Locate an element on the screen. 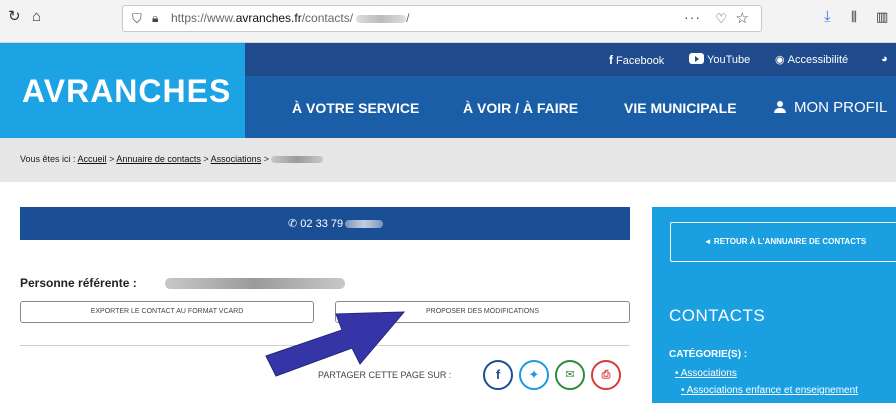 This screenshot has height=403, width=896. pocket-icon: ♡ is located at coordinates (721, 19).